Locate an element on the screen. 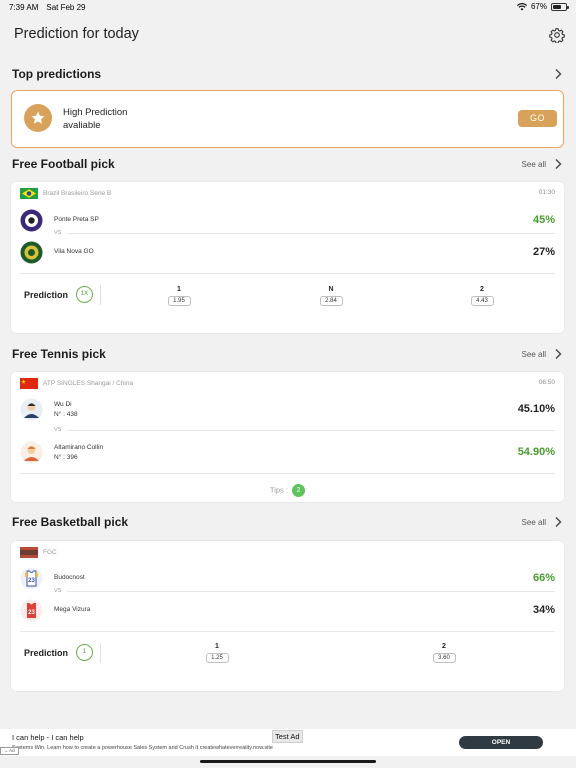  see-all-football: See all is located at coordinates (542, 164).